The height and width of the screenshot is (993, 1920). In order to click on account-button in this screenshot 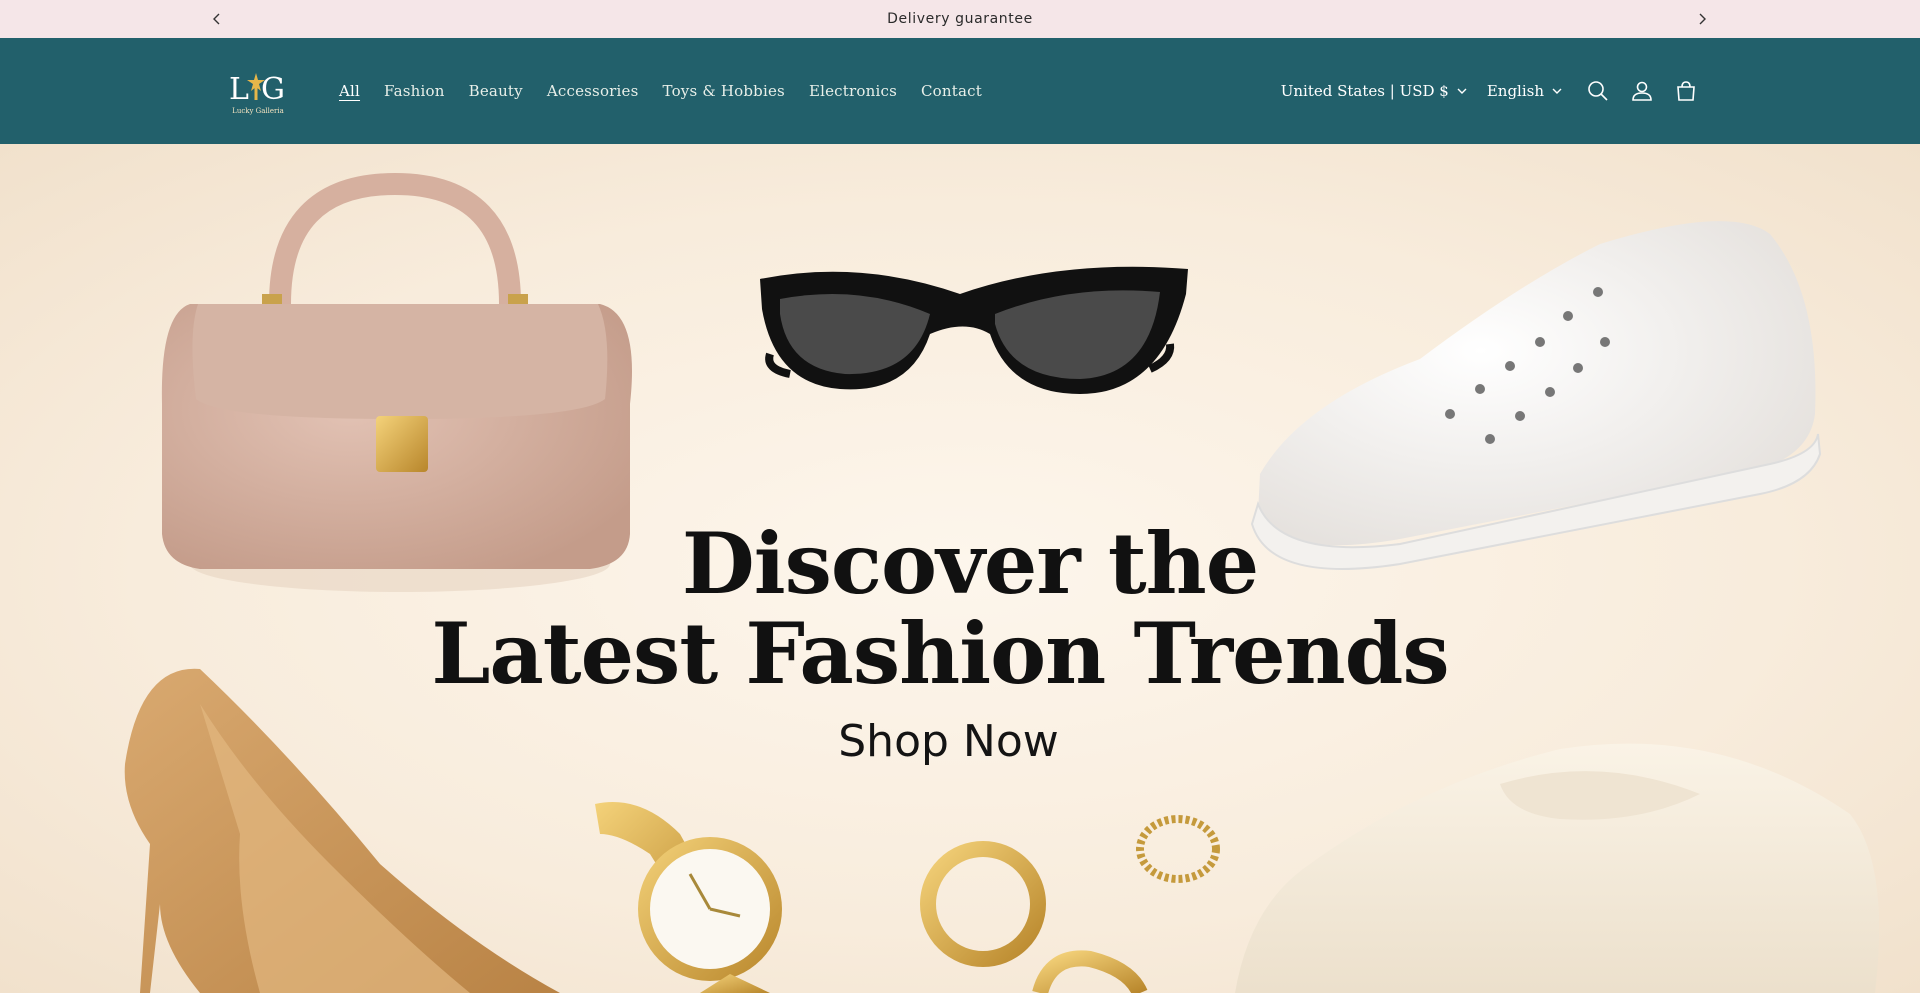, I will do `click(1642, 91)`.